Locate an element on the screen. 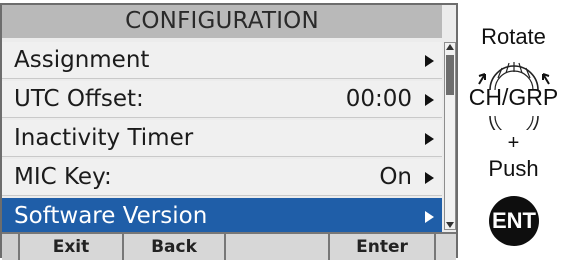  scroll-down-icon is located at coordinates (450, 225).